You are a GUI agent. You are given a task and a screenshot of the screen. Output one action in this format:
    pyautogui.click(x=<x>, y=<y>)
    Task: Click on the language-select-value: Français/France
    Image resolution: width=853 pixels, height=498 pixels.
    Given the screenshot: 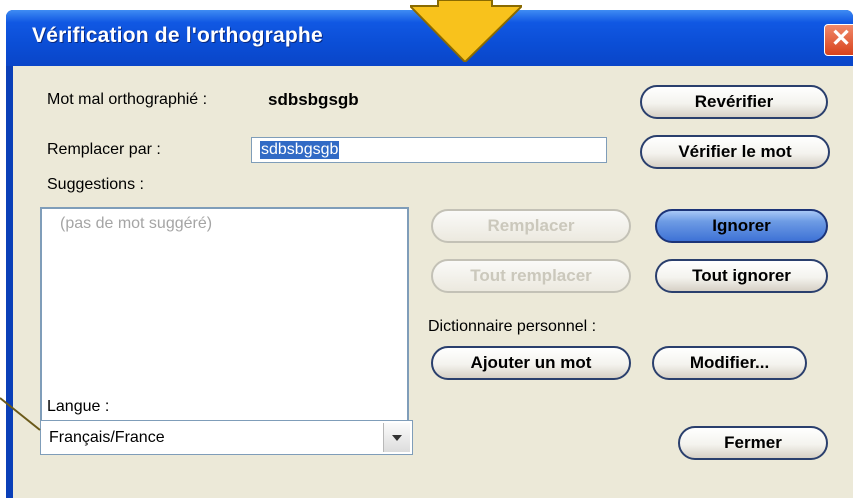 What is the action you would take?
    pyautogui.click(x=107, y=437)
    